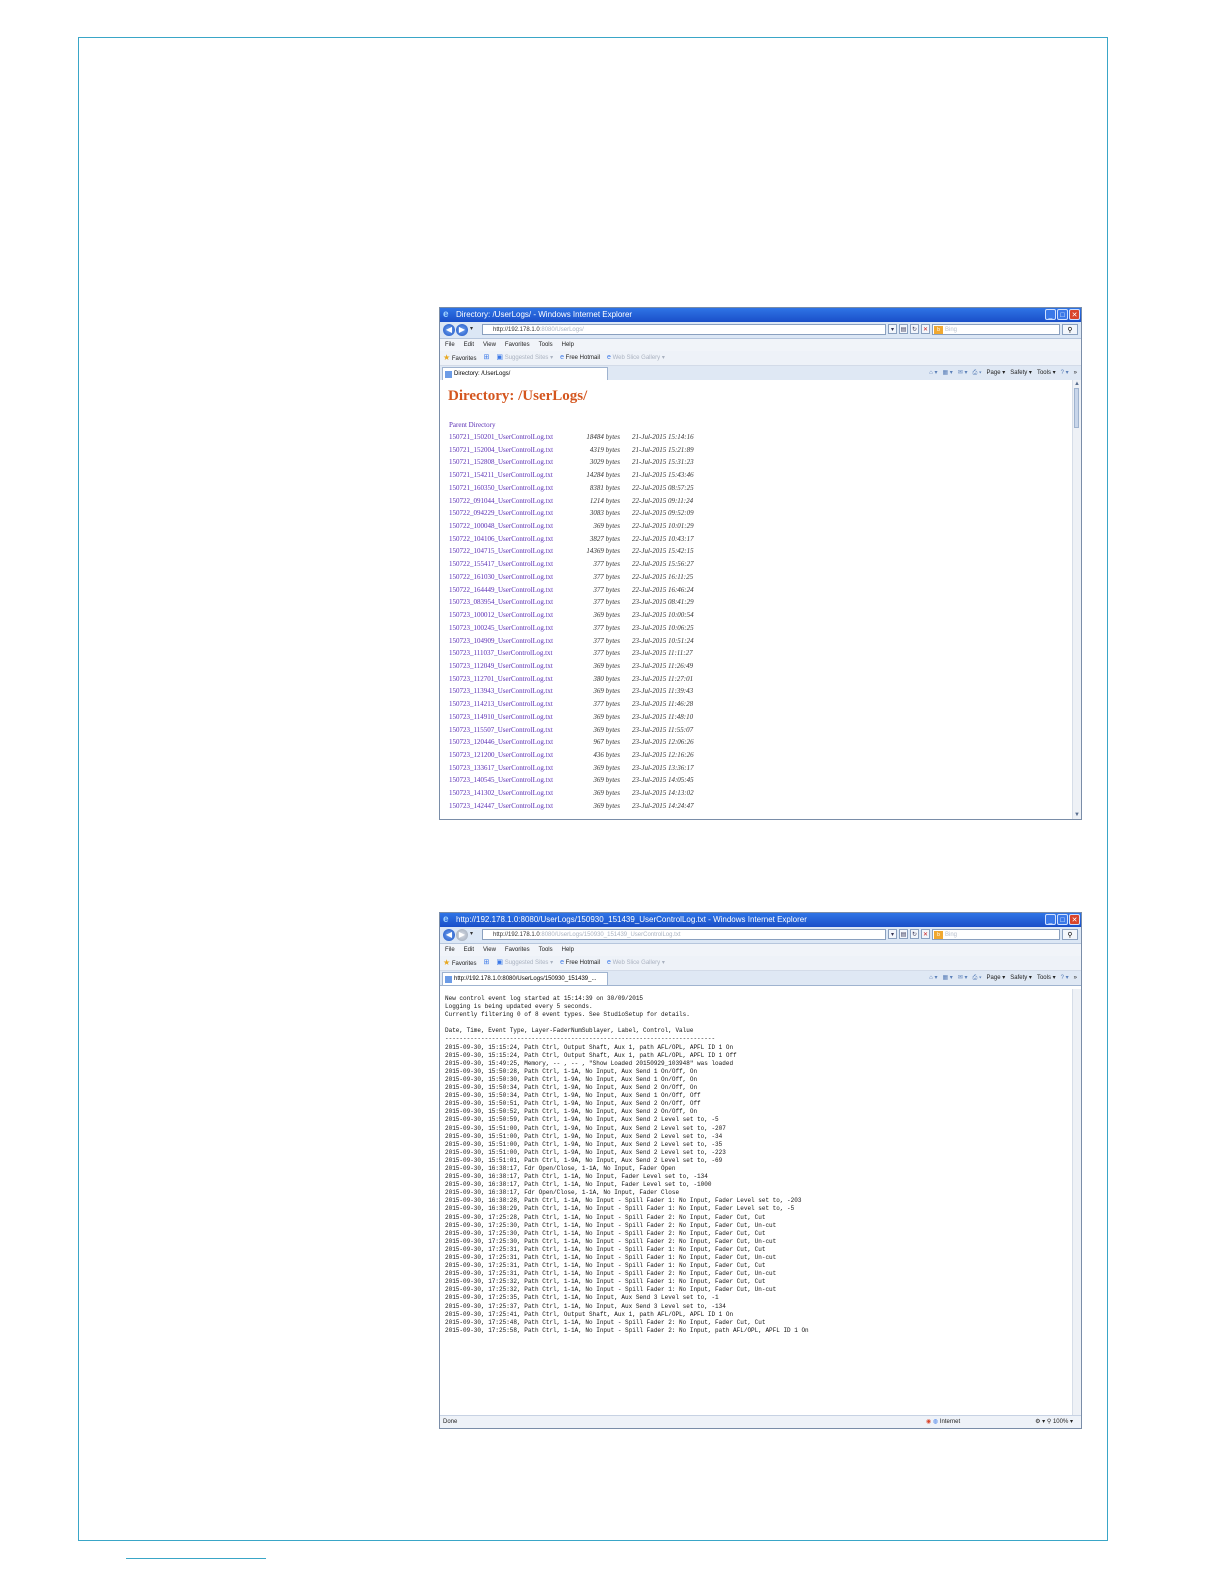  What do you see at coordinates (501, 564) in the screenshot?
I see `file-link: 150722_155417_UserControlLog.txt` at bounding box center [501, 564].